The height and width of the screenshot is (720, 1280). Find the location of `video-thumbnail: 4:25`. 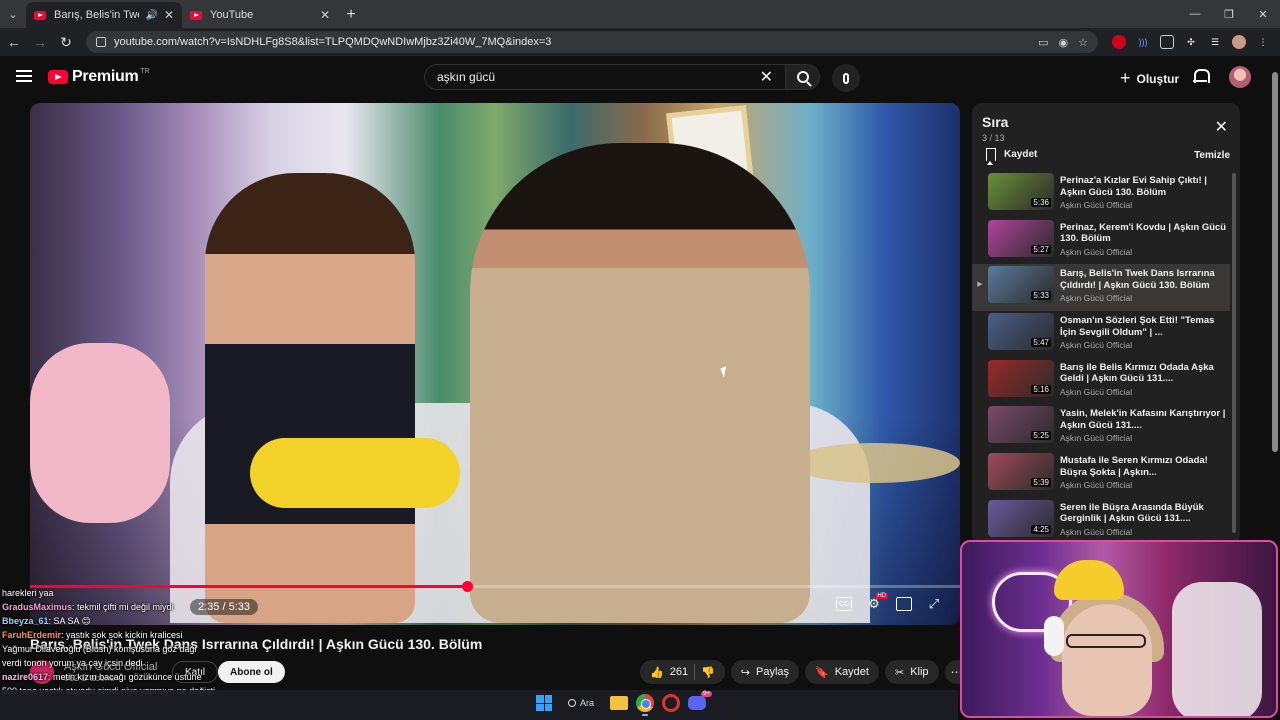

video-thumbnail: 4:25 is located at coordinates (1021, 518).